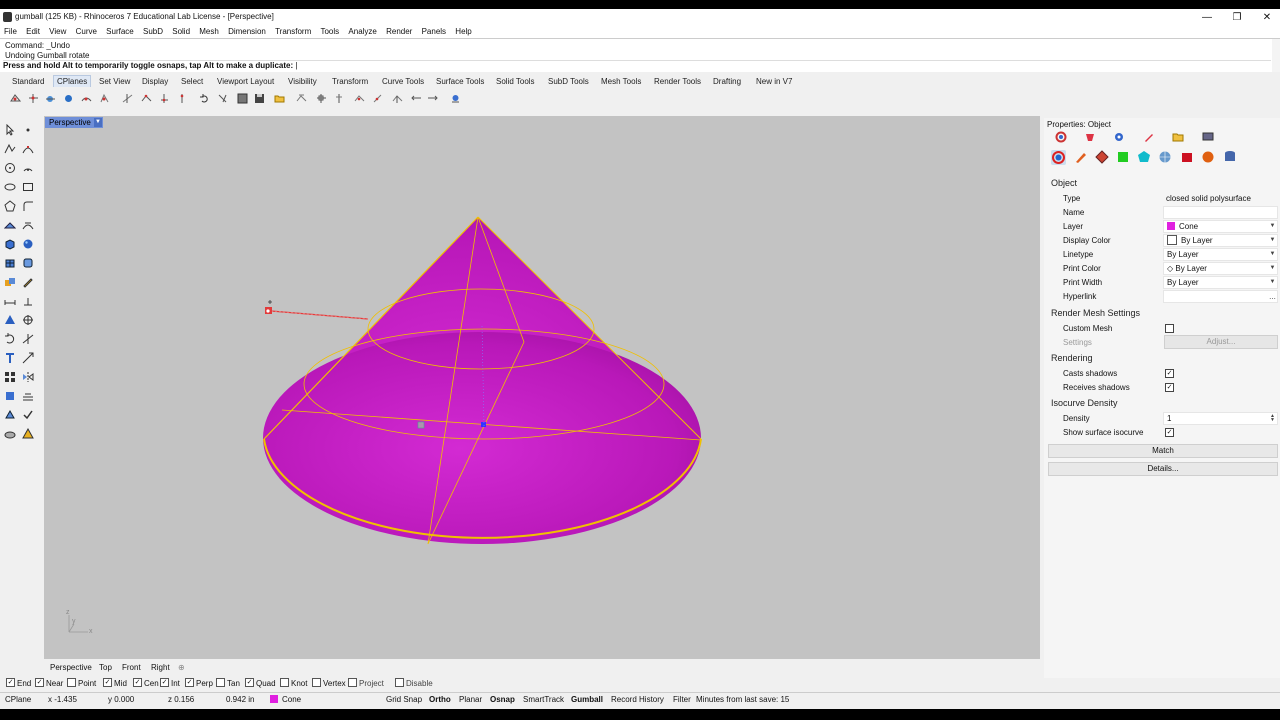 Image resolution: width=1280 pixels, height=720 pixels. I want to click on curve-cv-icon, so click(28, 149).